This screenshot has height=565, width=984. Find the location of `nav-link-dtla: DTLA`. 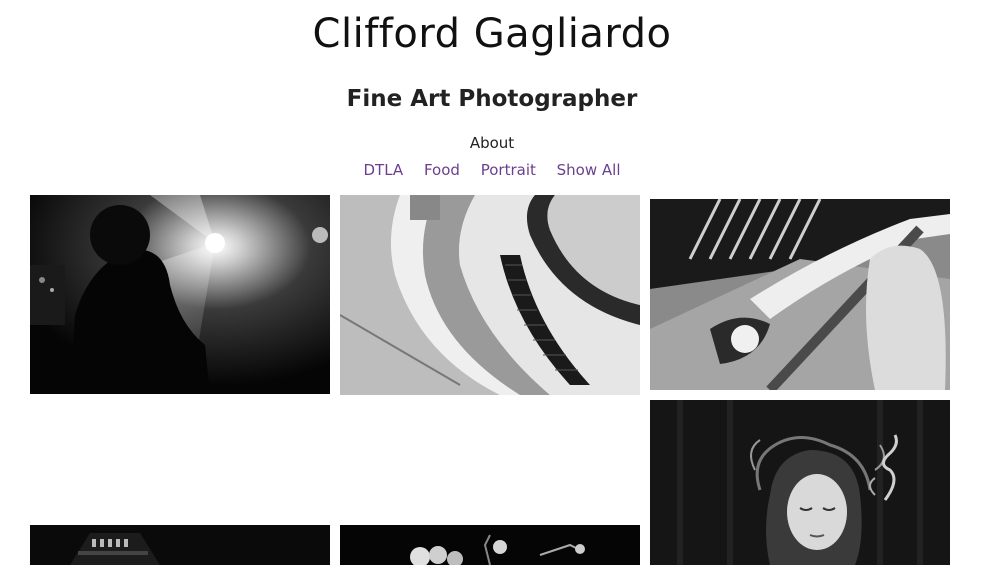

nav-link-dtla: DTLA is located at coordinates (383, 170).